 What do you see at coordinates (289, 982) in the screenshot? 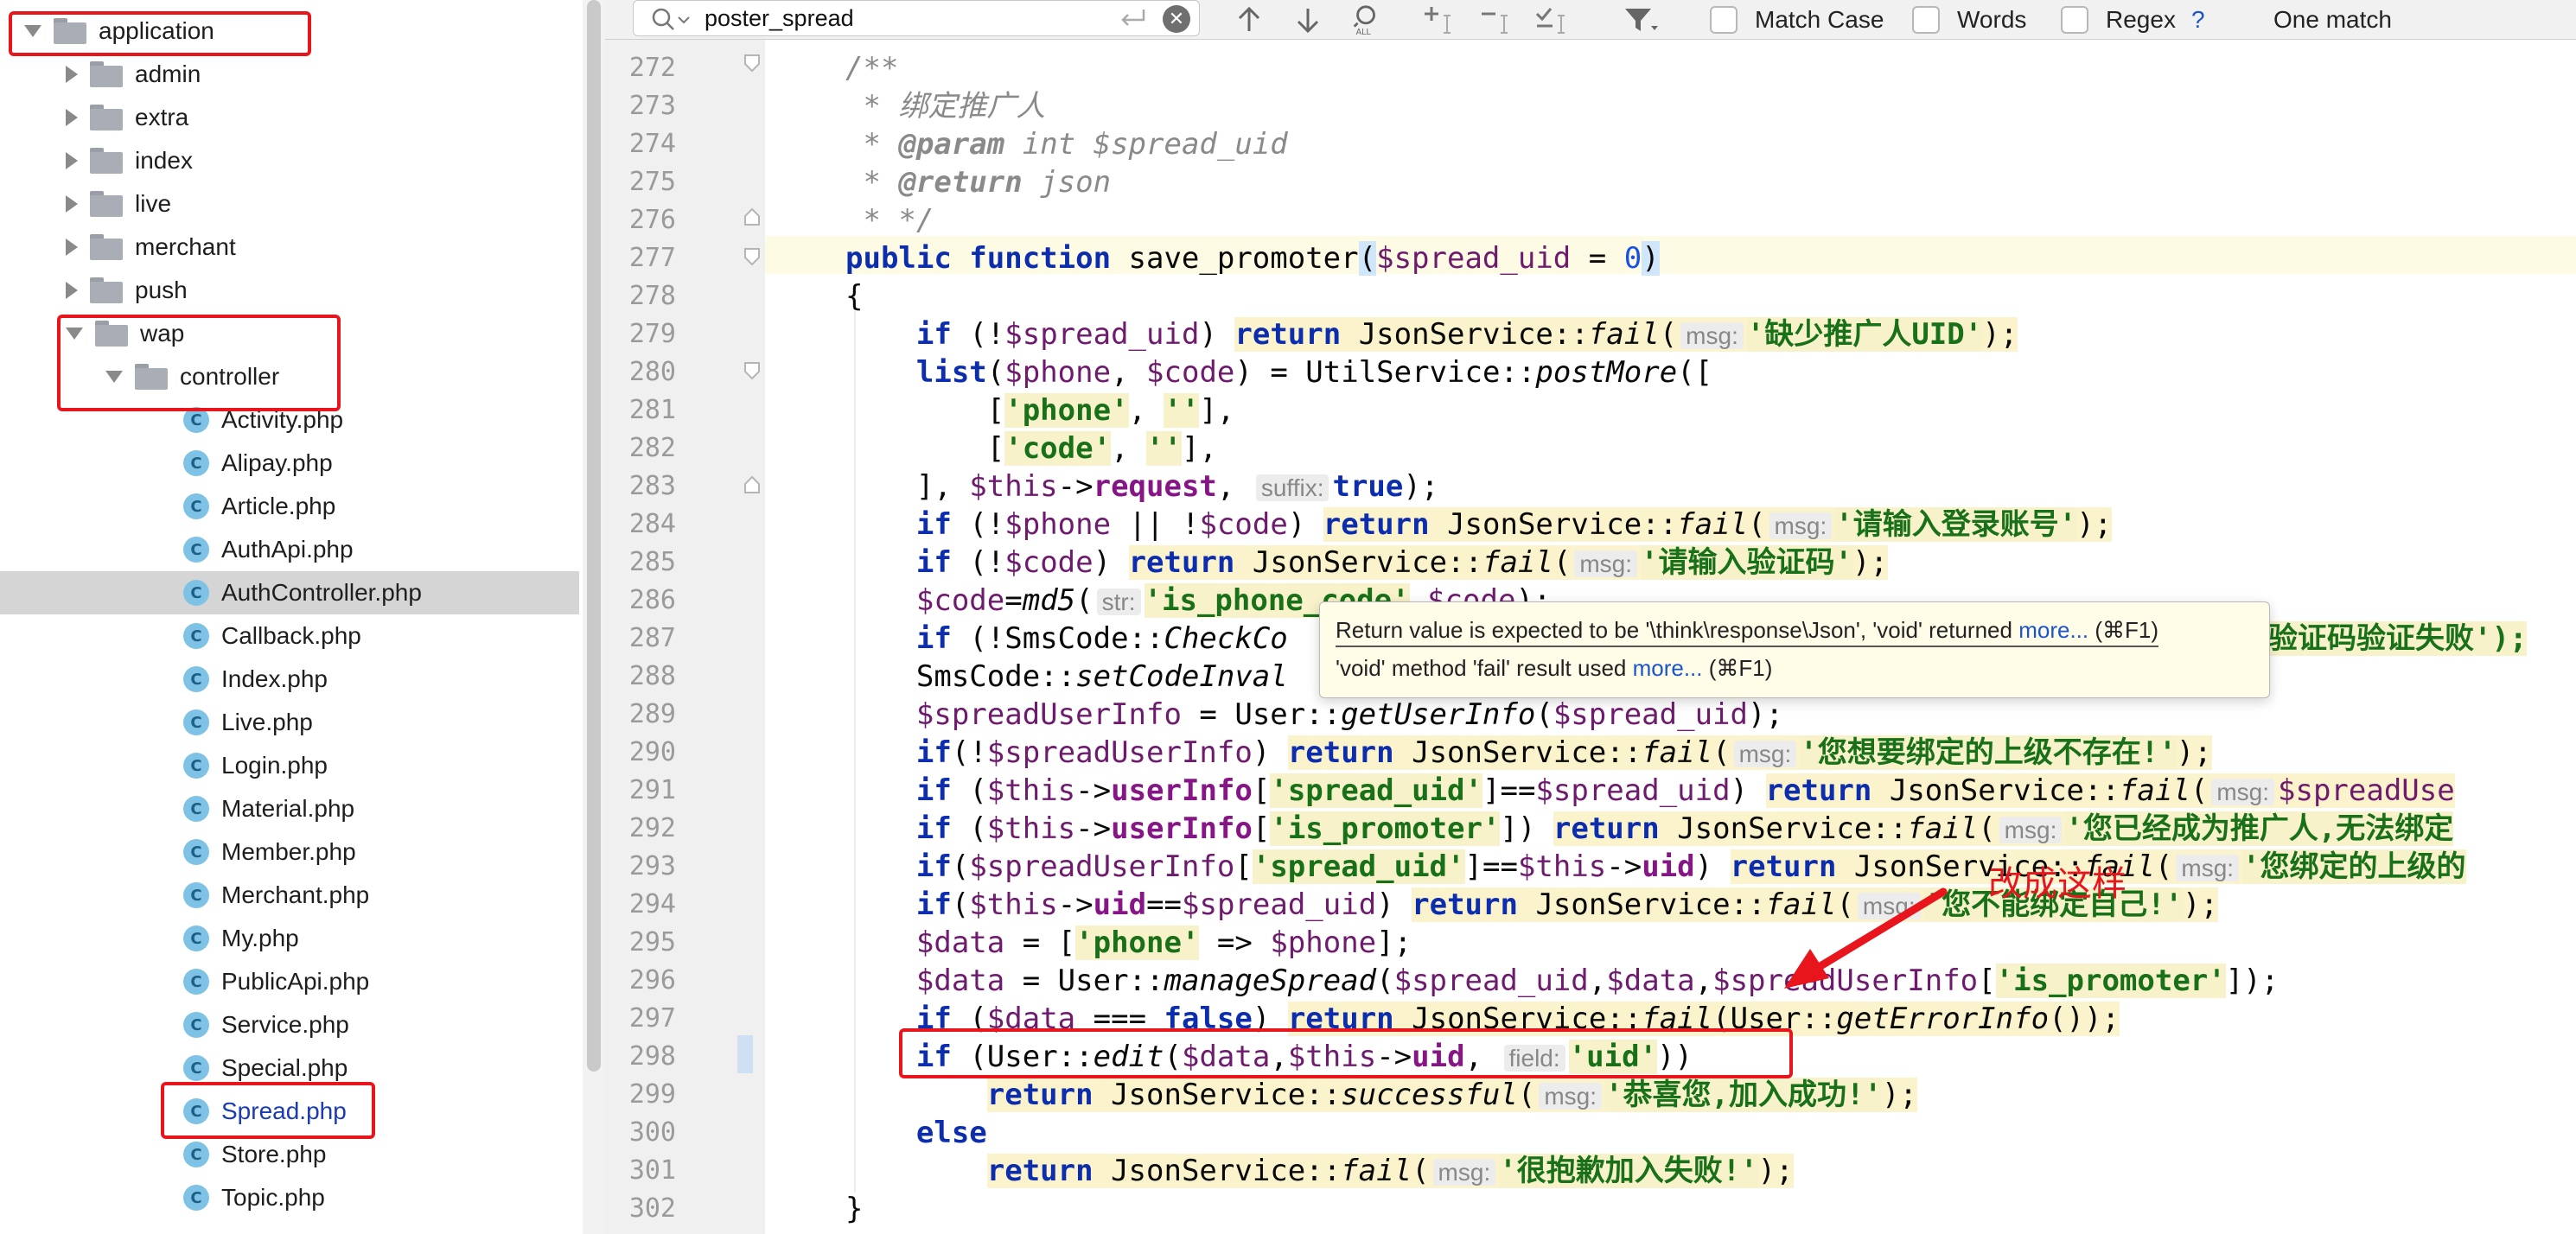
I see `file-item: C PublicApi.php` at bounding box center [289, 982].